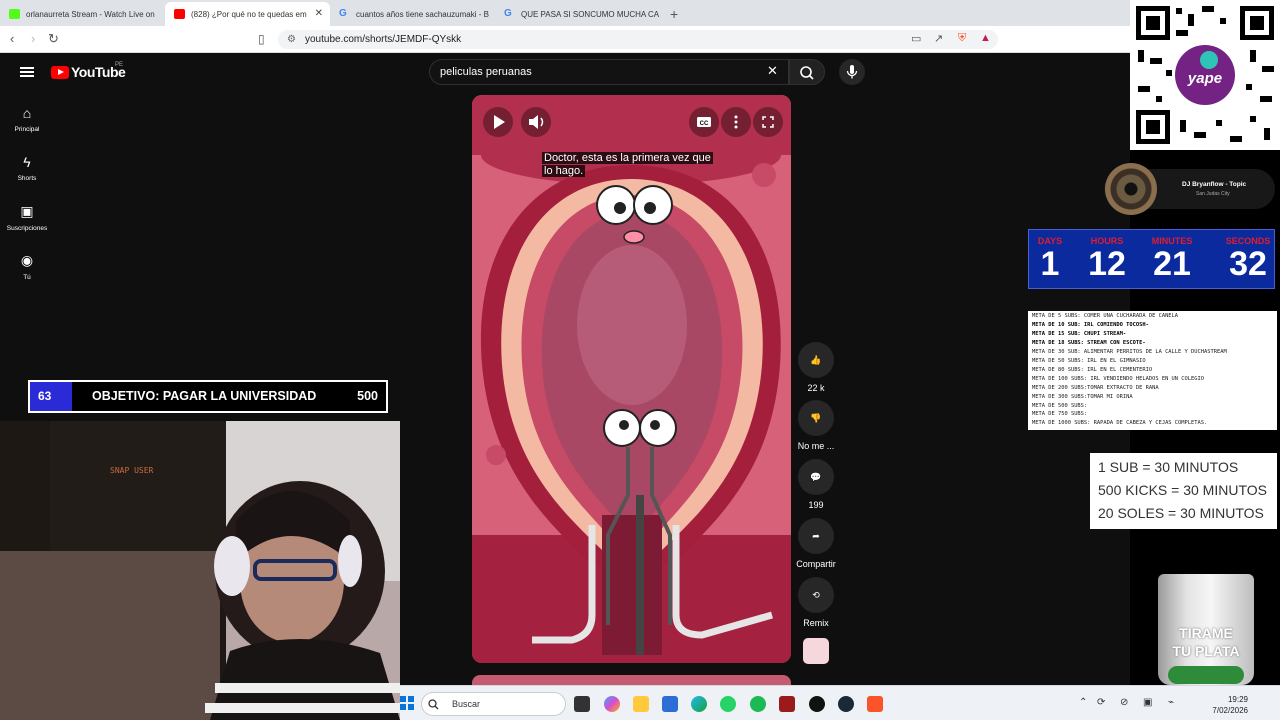 The height and width of the screenshot is (720, 1280). Describe the element at coordinates (291, 39) in the screenshot. I see `site-info-icon: ⚙` at that location.